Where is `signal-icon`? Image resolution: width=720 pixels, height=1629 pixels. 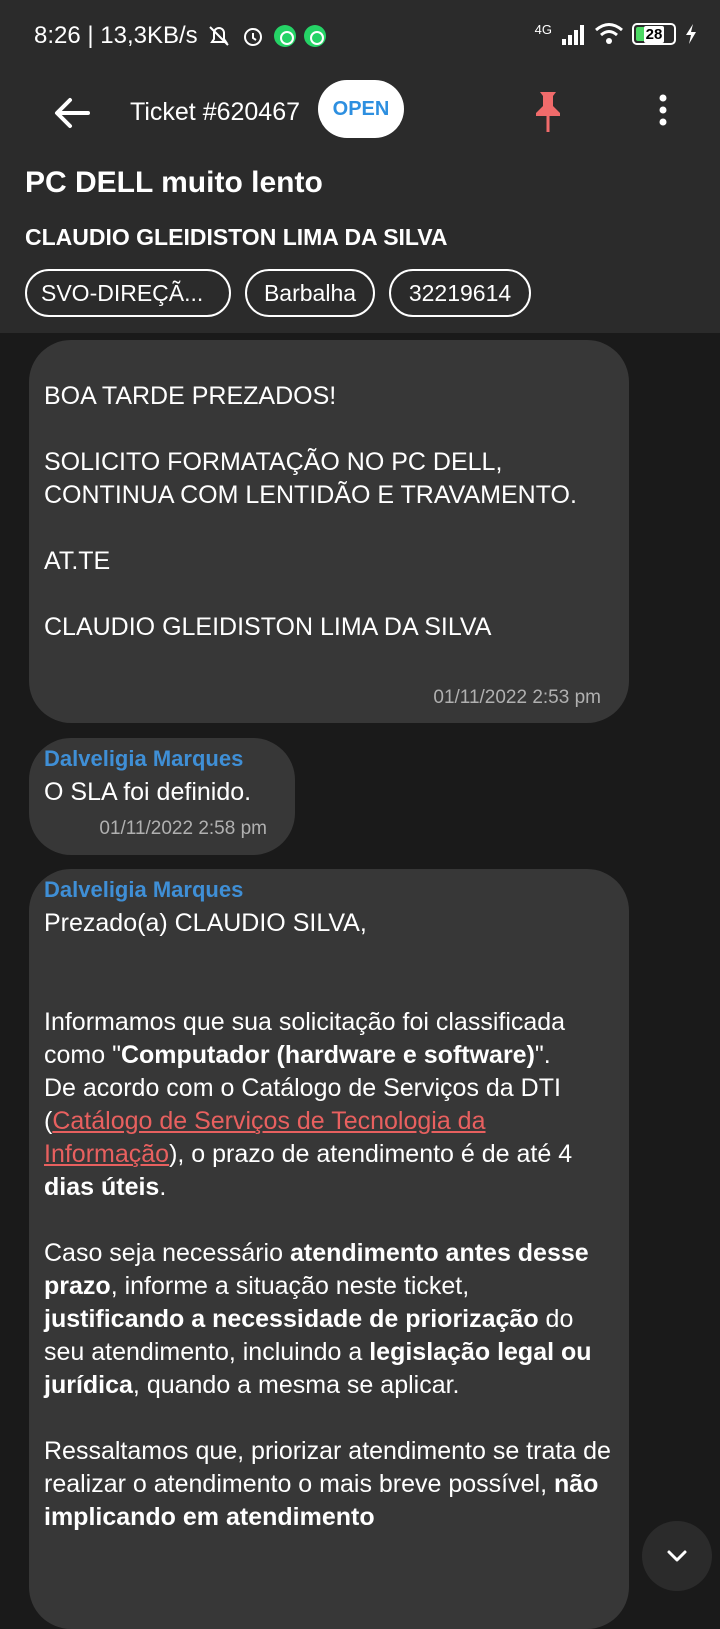 signal-icon is located at coordinates (573, 35).